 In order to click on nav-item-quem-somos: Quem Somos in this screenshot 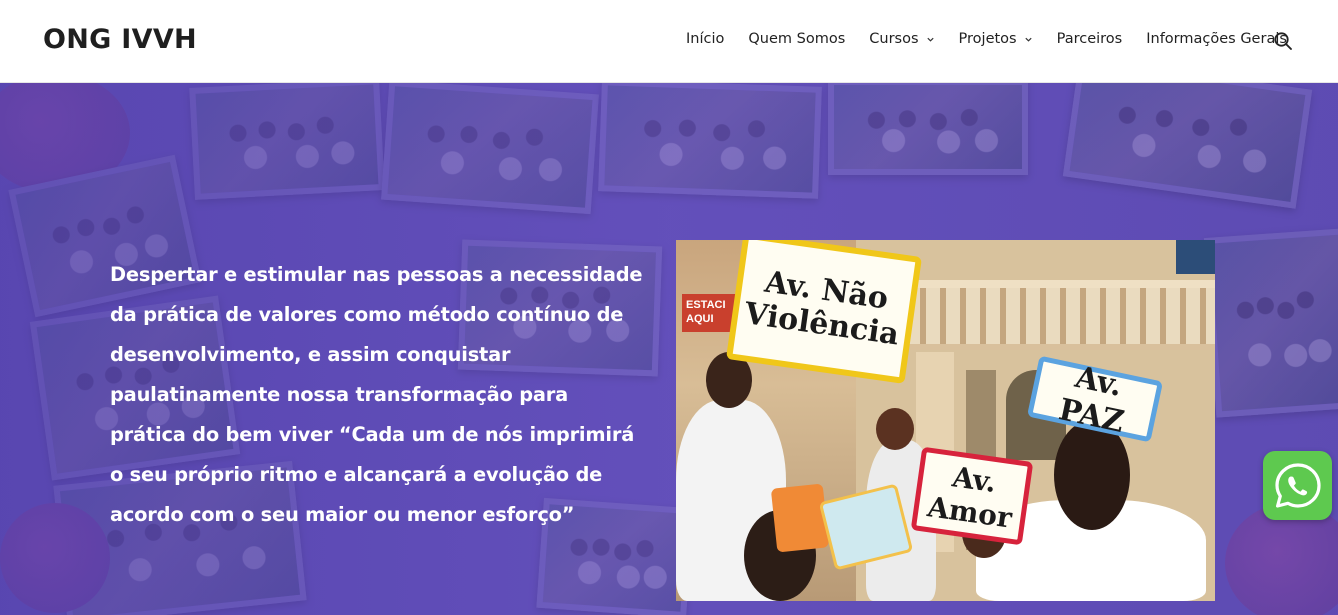, I will do `click(796, 39)`.